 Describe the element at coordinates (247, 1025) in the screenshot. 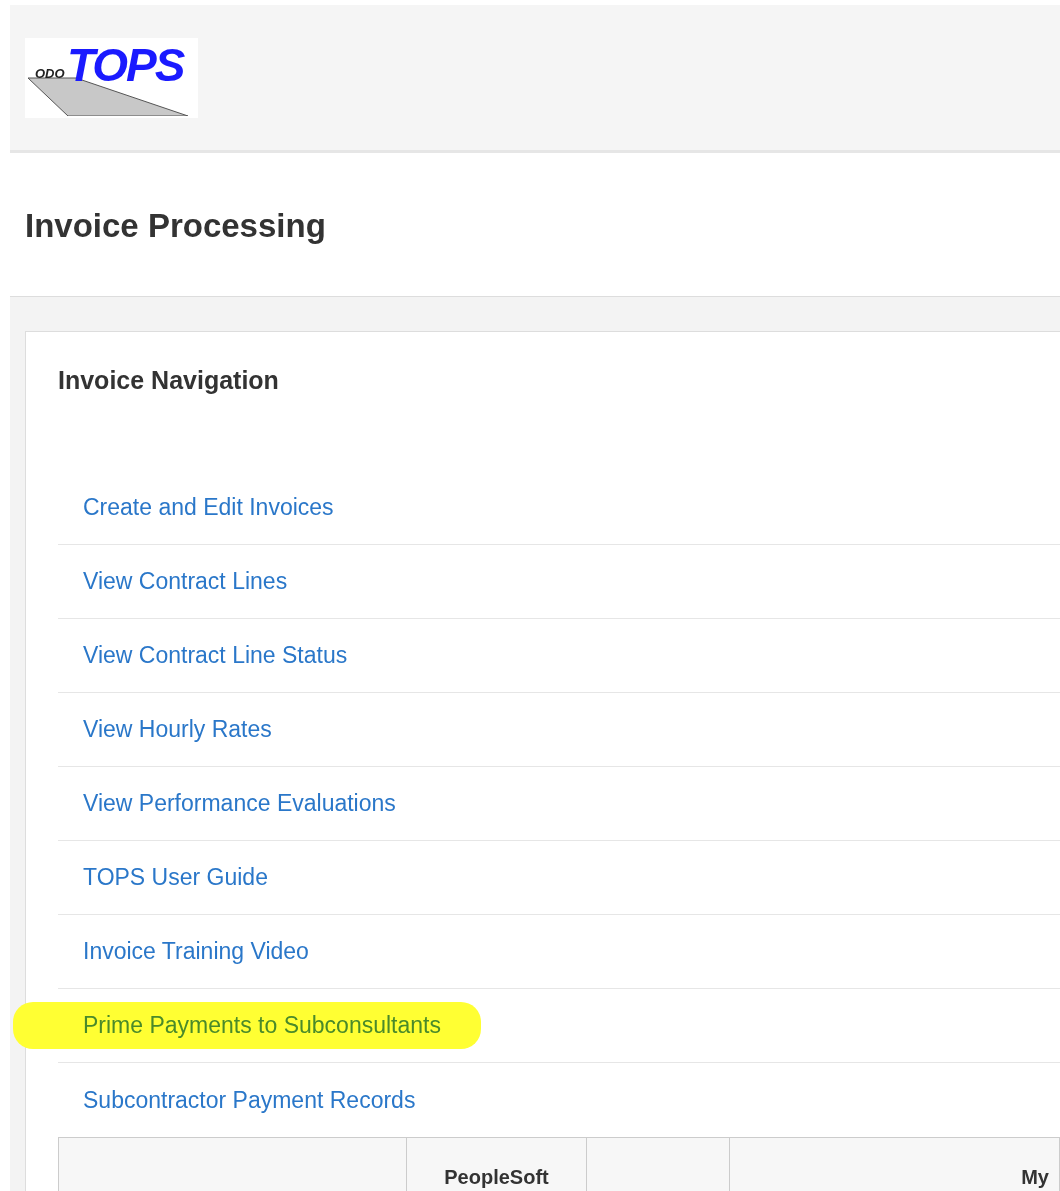

I see `navigation-link: Prime Payments to Subconsultants` at that location.